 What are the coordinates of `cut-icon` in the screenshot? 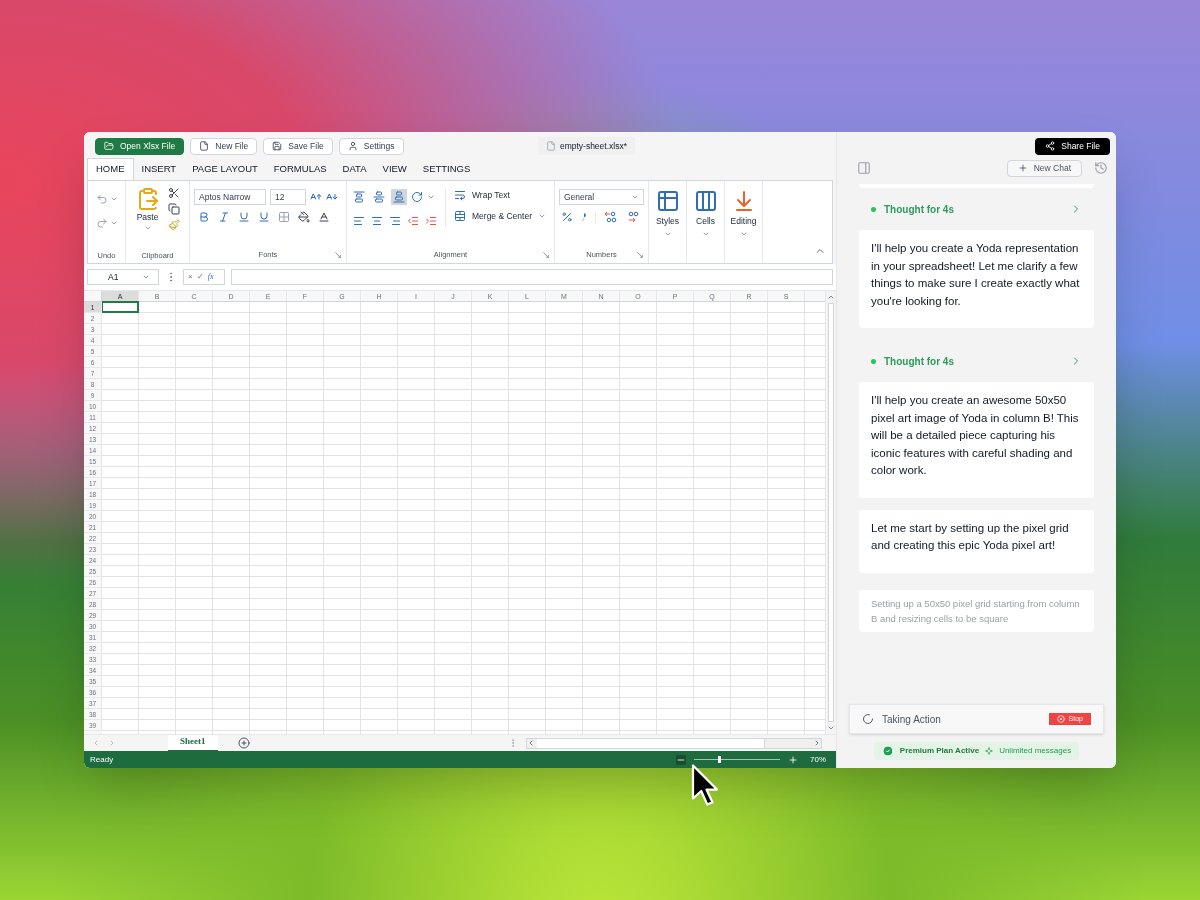 It's located at (173, 193).